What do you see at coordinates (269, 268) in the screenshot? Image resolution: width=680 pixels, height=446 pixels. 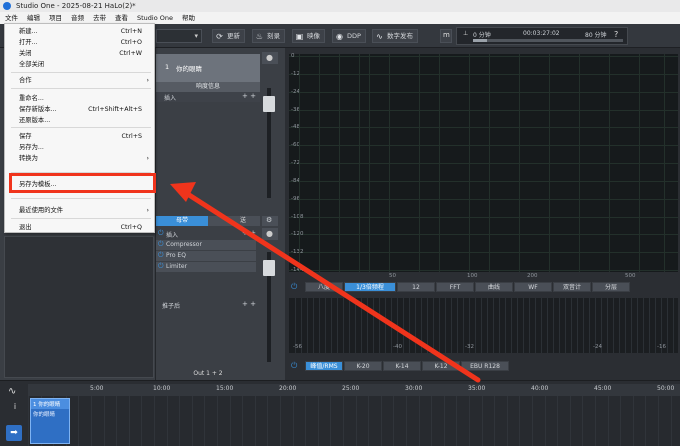 I see `master-fader` at bounding box center [269, 268].